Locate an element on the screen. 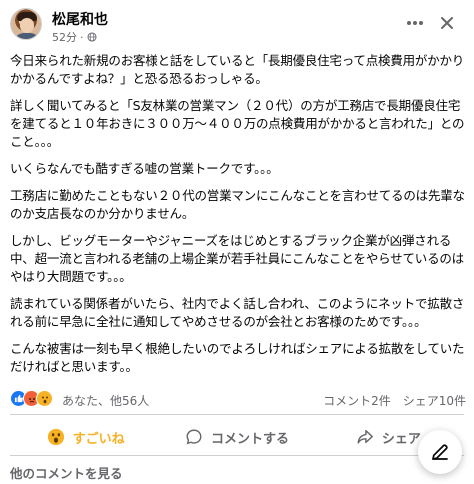 This screenshot has height=484, width=474. close-icon is located at coordinates (447, 23).